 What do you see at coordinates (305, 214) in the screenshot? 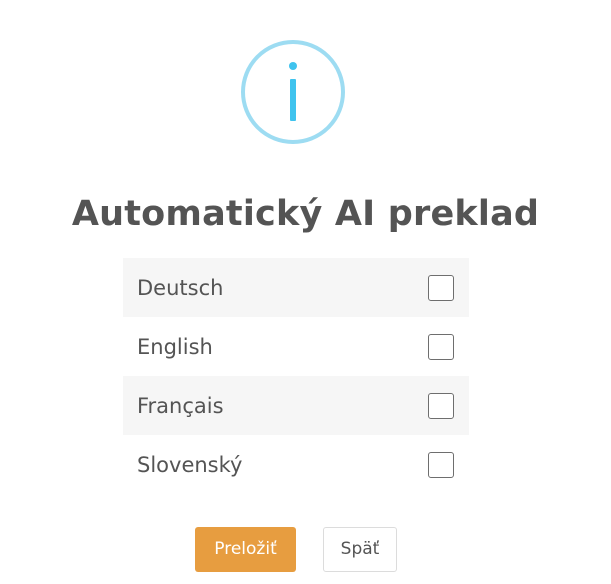
I see `dialog-title: Automatický AI preklad` at bounding box center [305, 214].